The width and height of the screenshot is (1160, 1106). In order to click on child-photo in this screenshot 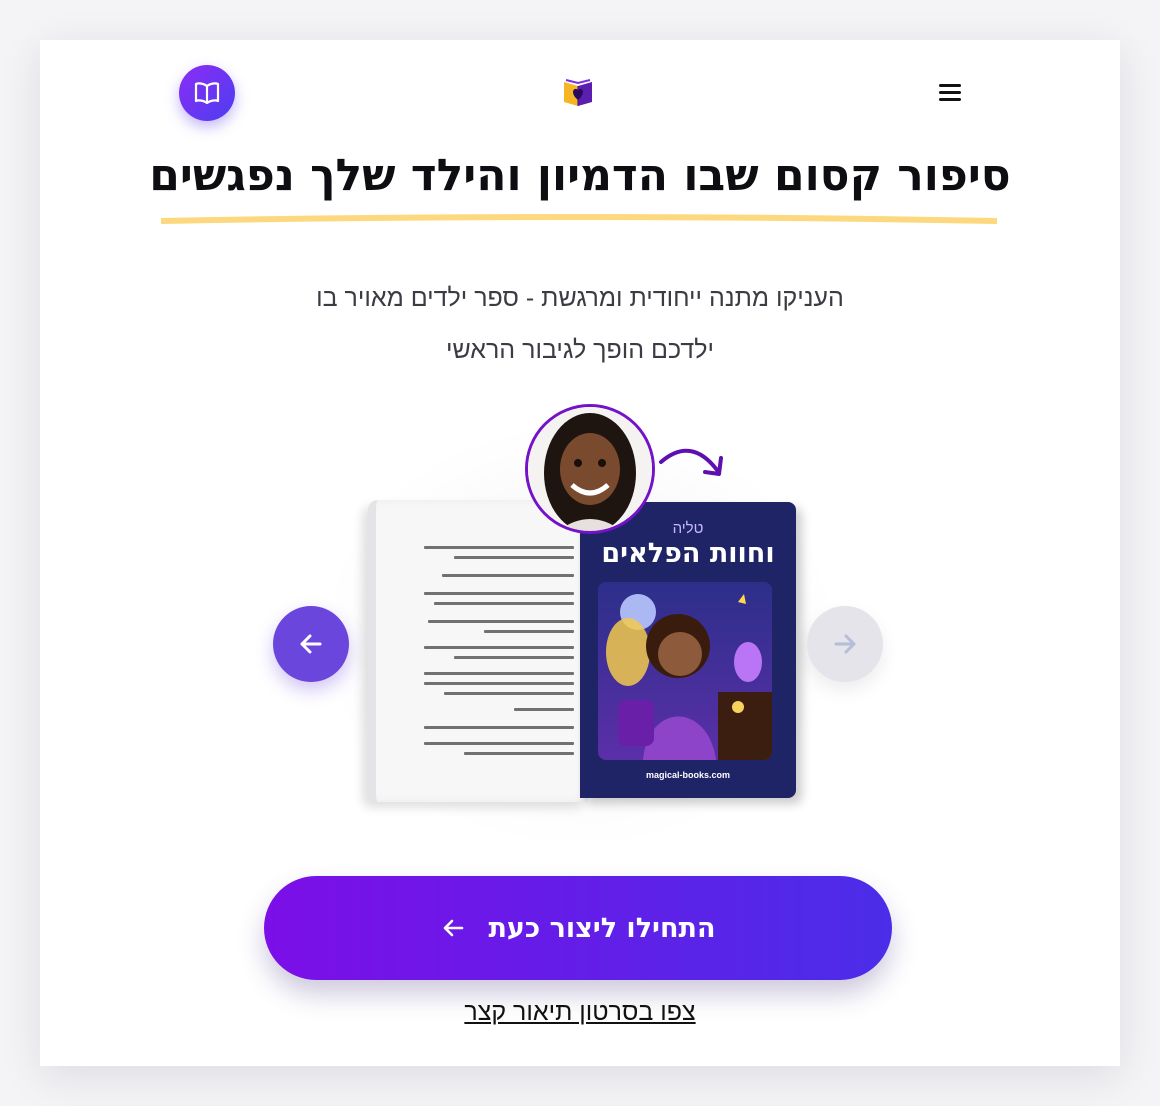, I will do `click(590, 469)`.